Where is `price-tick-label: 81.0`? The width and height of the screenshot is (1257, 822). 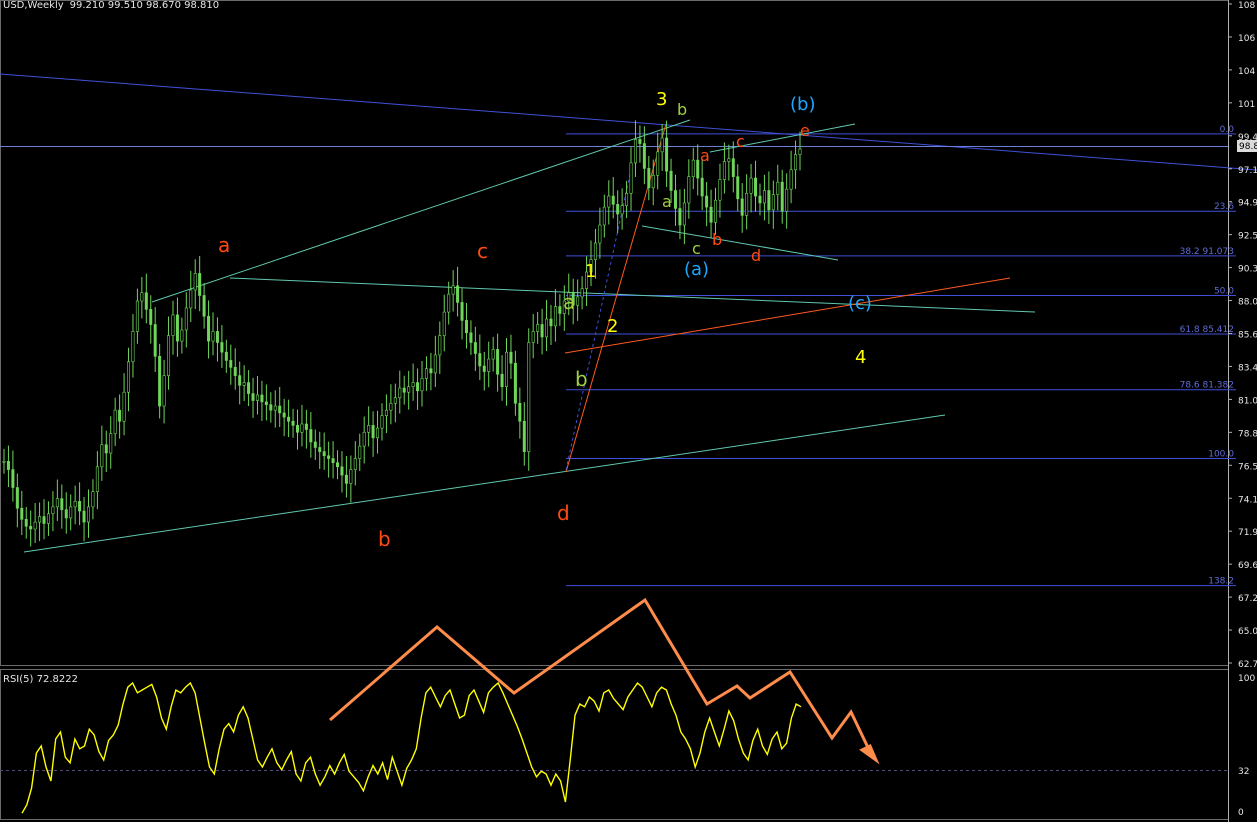
price-tick-label: 81.0 is located at coordinates (1247, 401).